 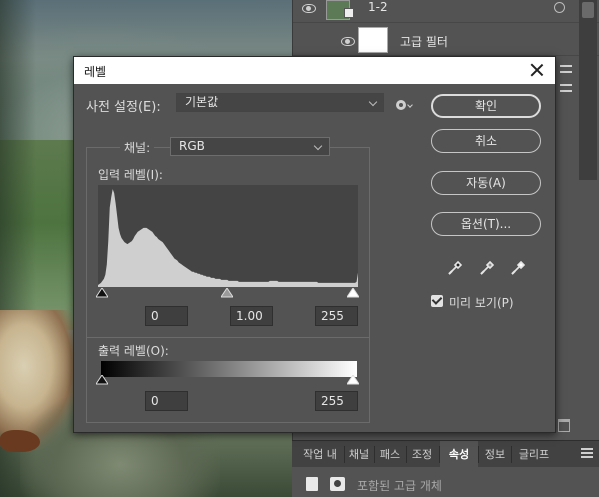 I want to click on smart-filter-label: 고급 필터, so click(x=424, y=41).